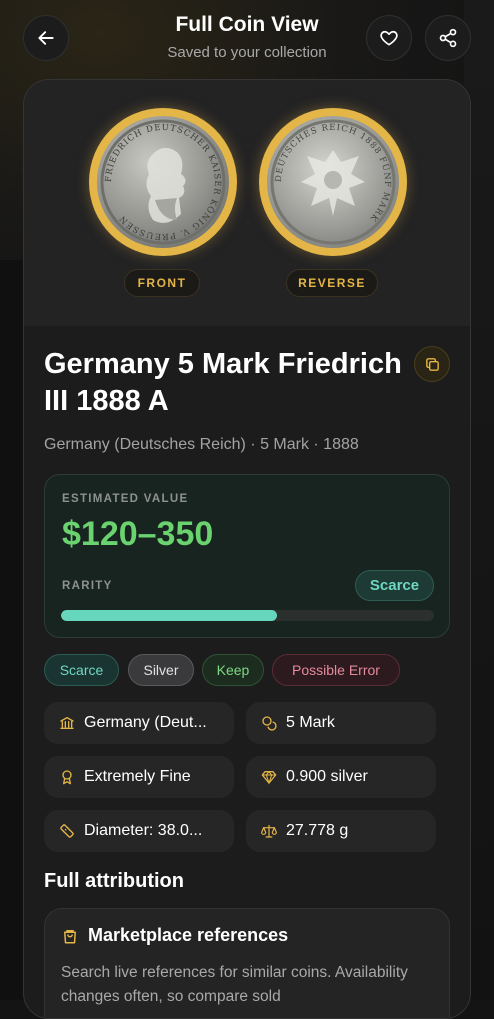  What do you see at coordinates (87, 586) in the screenshot?
I see `rarity-label: RARITY` at bounding box center [87, 586].